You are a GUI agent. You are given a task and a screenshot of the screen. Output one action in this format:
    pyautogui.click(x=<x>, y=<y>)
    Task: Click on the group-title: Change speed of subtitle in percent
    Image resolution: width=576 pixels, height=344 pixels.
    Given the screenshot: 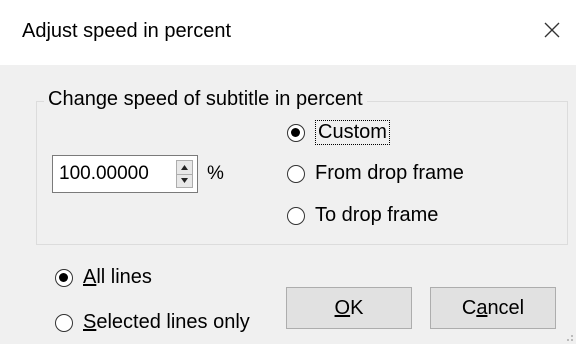 What is the action you would take?
    pyautogui.click(x=205, y=99)
    